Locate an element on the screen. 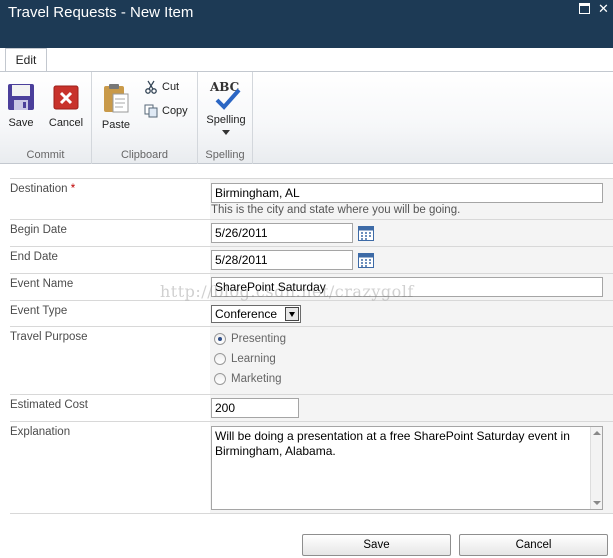 The image size is (613, 558). event-type-value: Conference is located at coordinates (246, 314).